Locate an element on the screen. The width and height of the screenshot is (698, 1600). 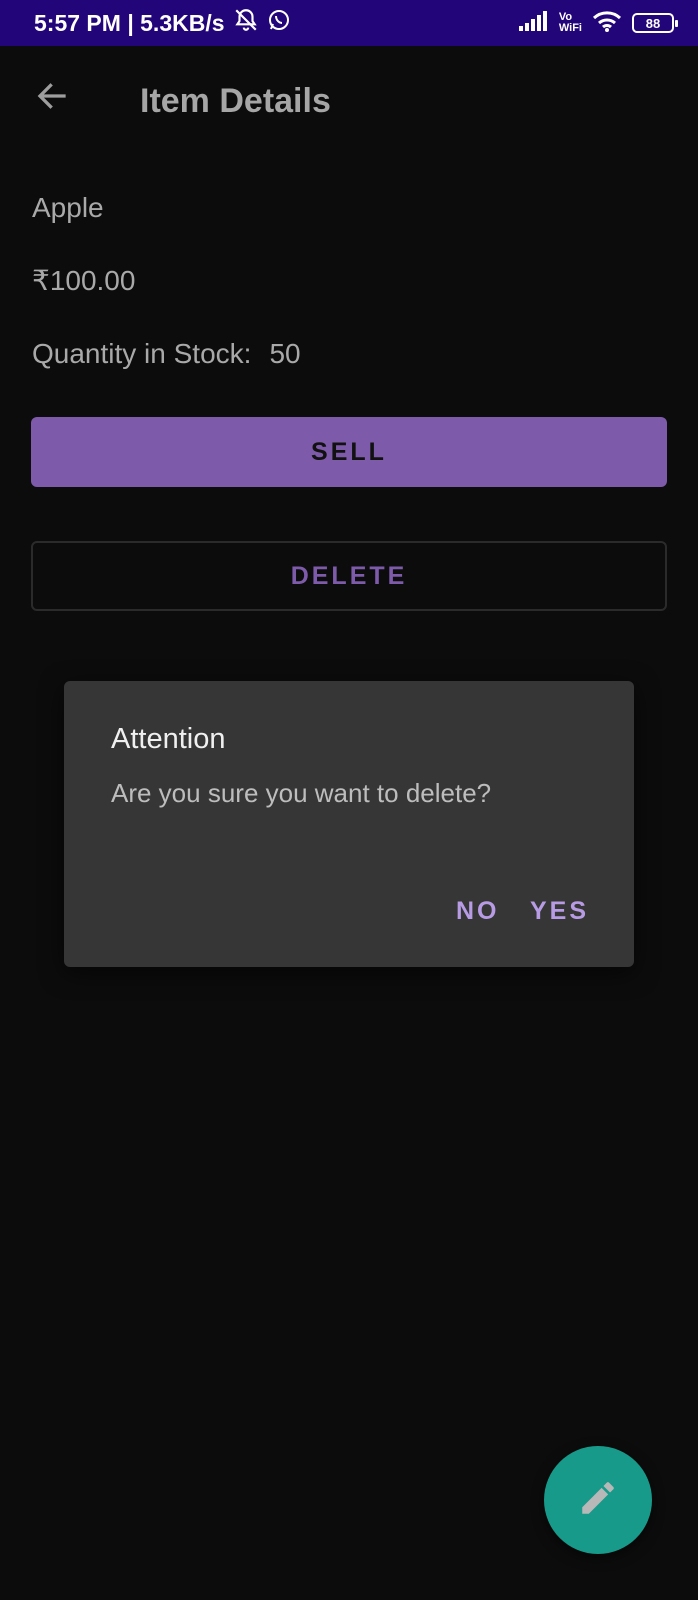
vowifi-indicator: Vo WiFi is located at coordinates (570, 23).